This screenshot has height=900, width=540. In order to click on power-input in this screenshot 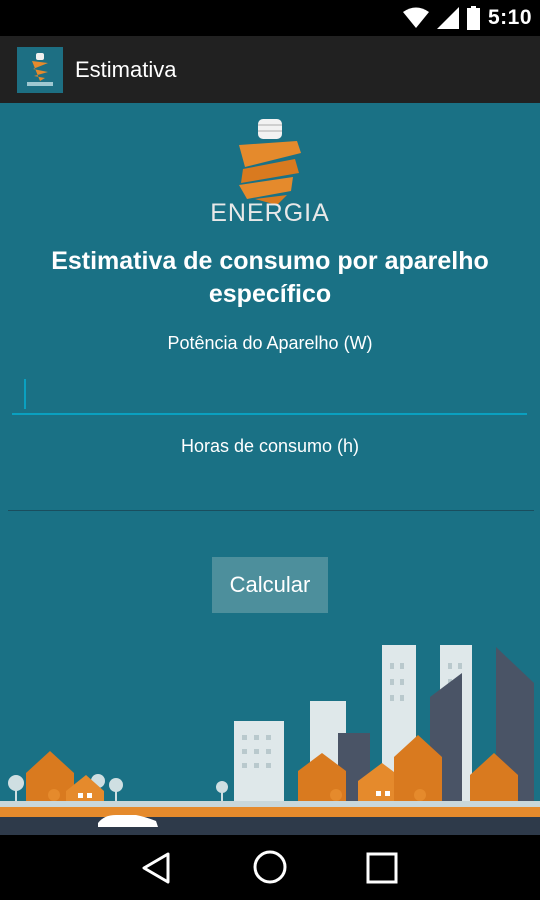, I will do `click(269, 395)`.